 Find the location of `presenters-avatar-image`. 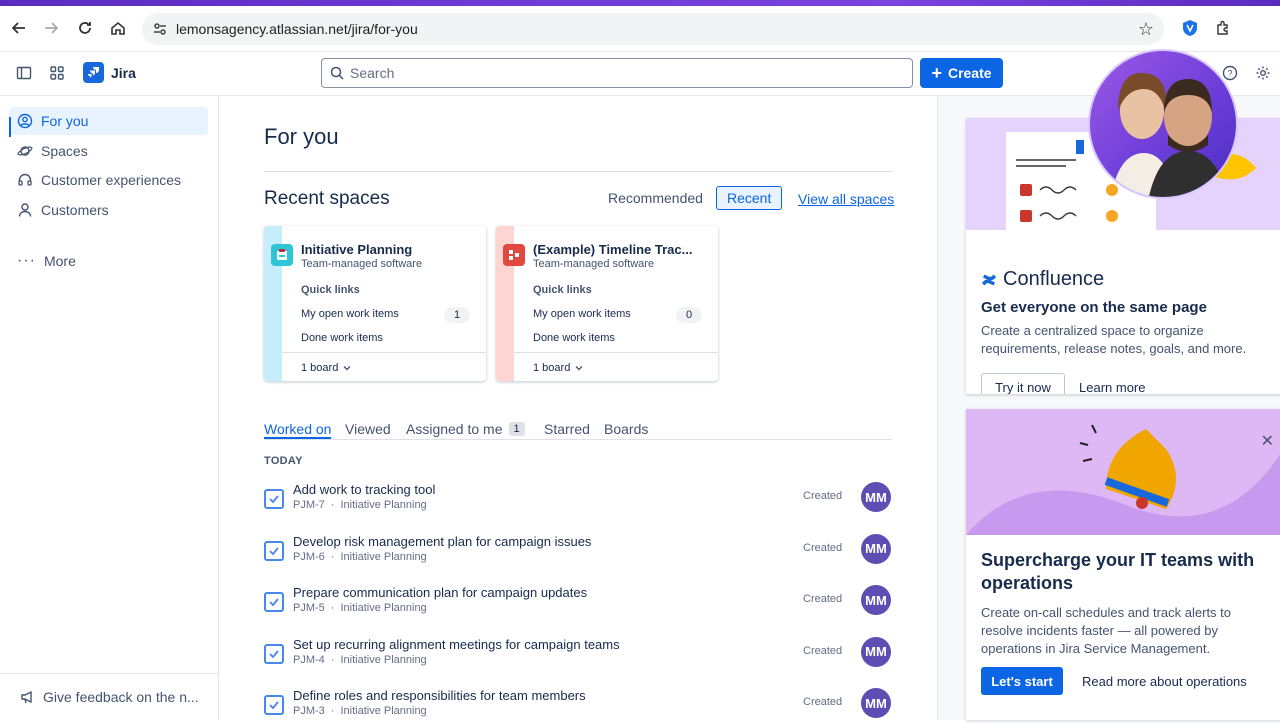

presenters-avatar-image is located at coordinates (1169, 134).